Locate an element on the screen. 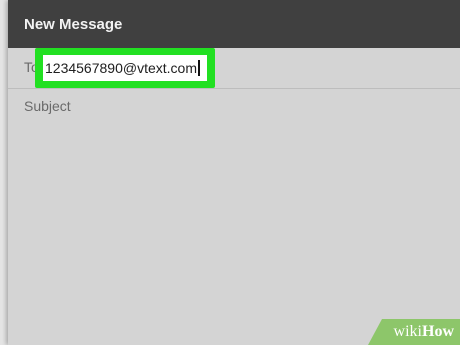  watermark-text: wikiHow is located at coordinates (424, 332).